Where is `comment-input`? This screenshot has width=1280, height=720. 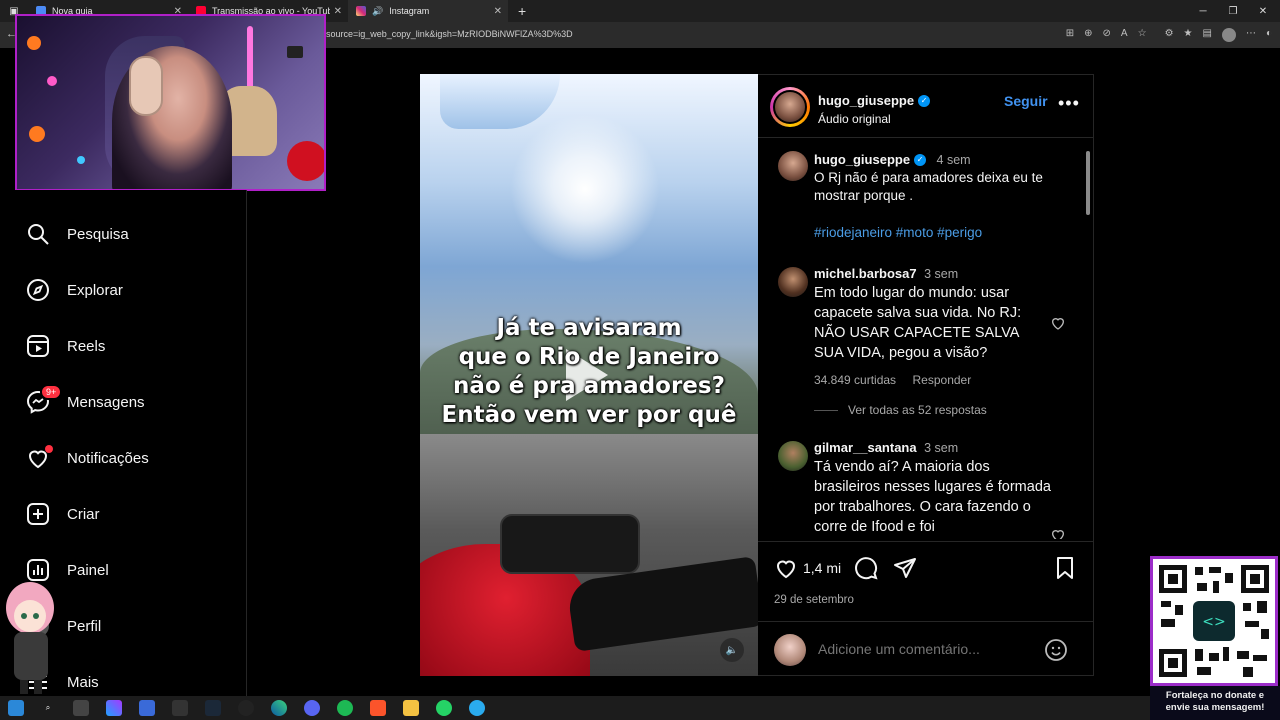
comment-input is located at coordinates (928, 649).